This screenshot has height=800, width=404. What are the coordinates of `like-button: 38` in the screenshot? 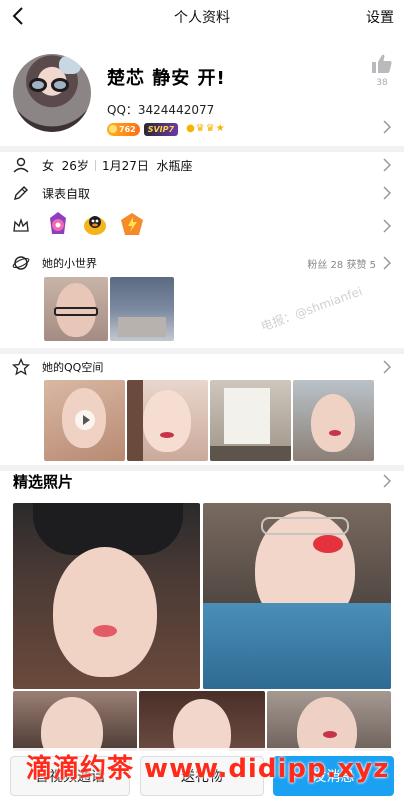 It's located at (382, 71).